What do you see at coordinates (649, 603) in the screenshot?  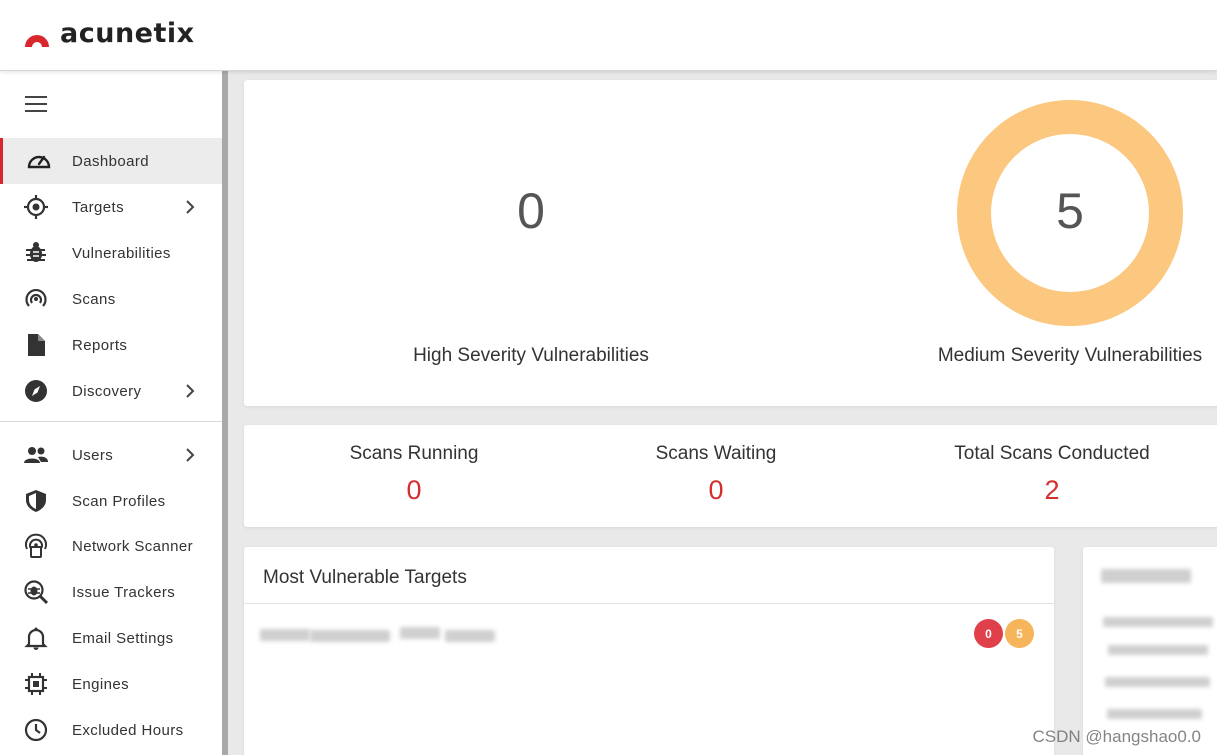 I see `panel-divider` at bounding box center [649, 603].